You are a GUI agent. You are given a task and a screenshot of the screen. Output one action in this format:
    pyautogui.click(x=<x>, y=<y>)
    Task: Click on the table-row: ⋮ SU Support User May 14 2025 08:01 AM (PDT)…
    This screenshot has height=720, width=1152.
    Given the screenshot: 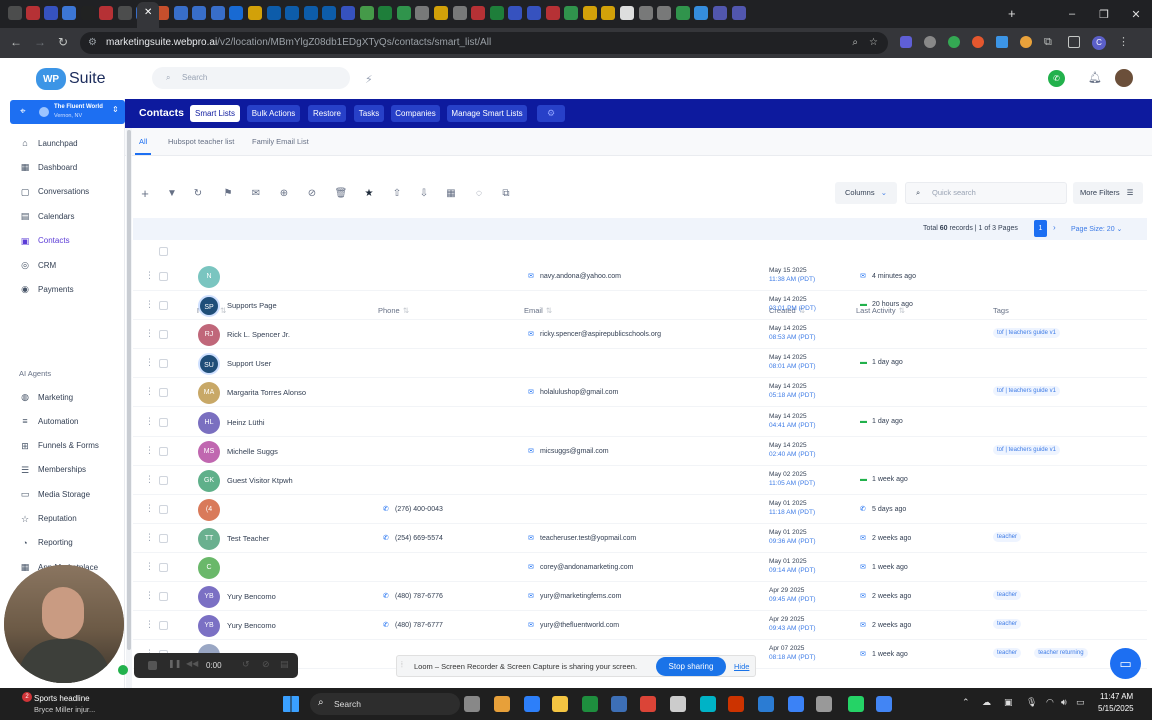 What is the action you would take?
    pyautogui.click(x=640, y=364)
    